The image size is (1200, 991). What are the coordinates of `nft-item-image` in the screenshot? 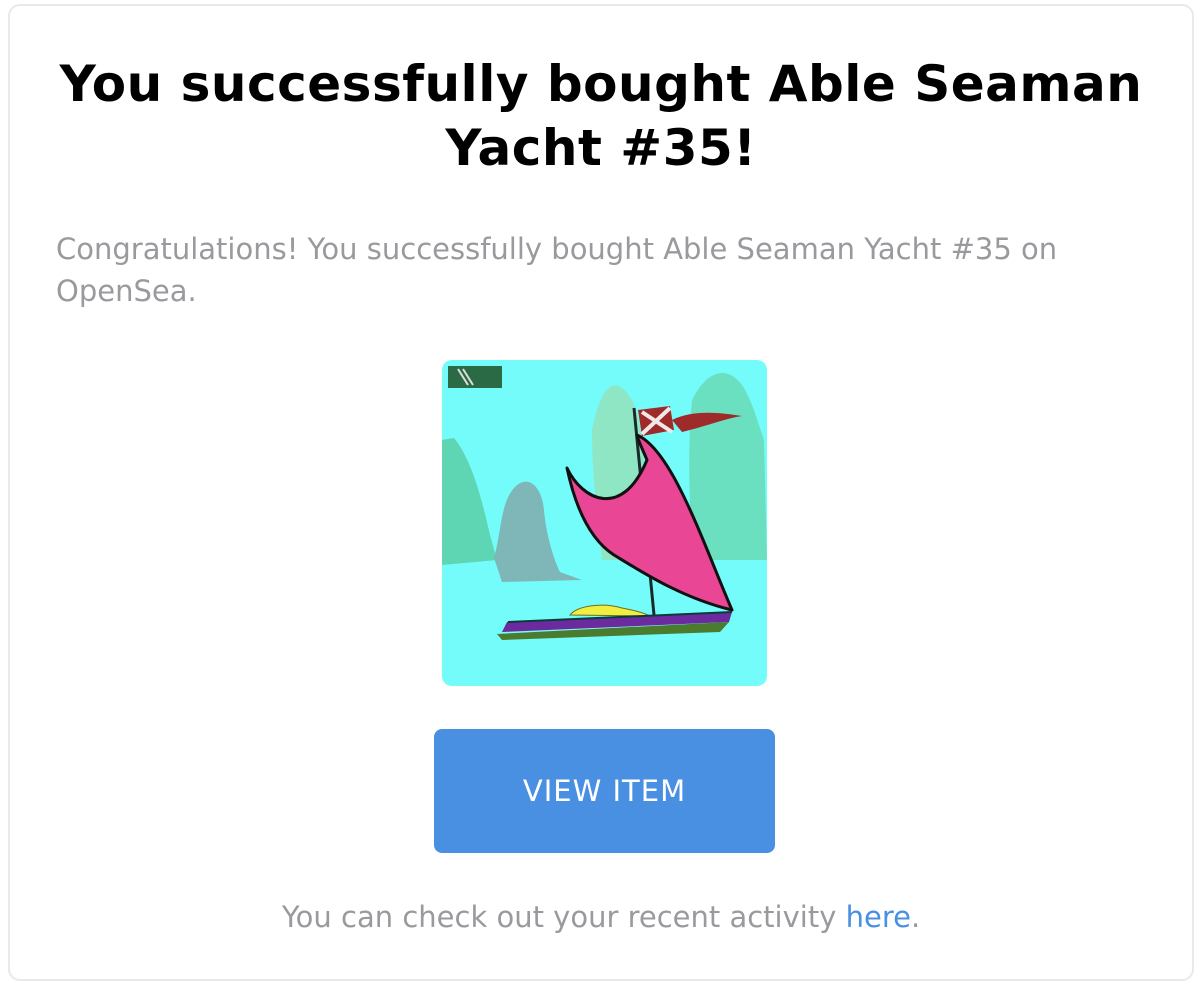 It's located at (604, 523).